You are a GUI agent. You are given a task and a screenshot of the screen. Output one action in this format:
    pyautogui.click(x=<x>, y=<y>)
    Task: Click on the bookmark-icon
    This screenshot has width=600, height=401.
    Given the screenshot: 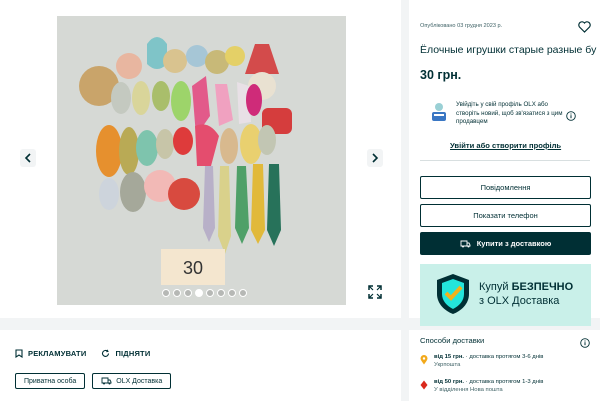 What is the action you would take?
    pyautogui.click(x=19, y=353)
    